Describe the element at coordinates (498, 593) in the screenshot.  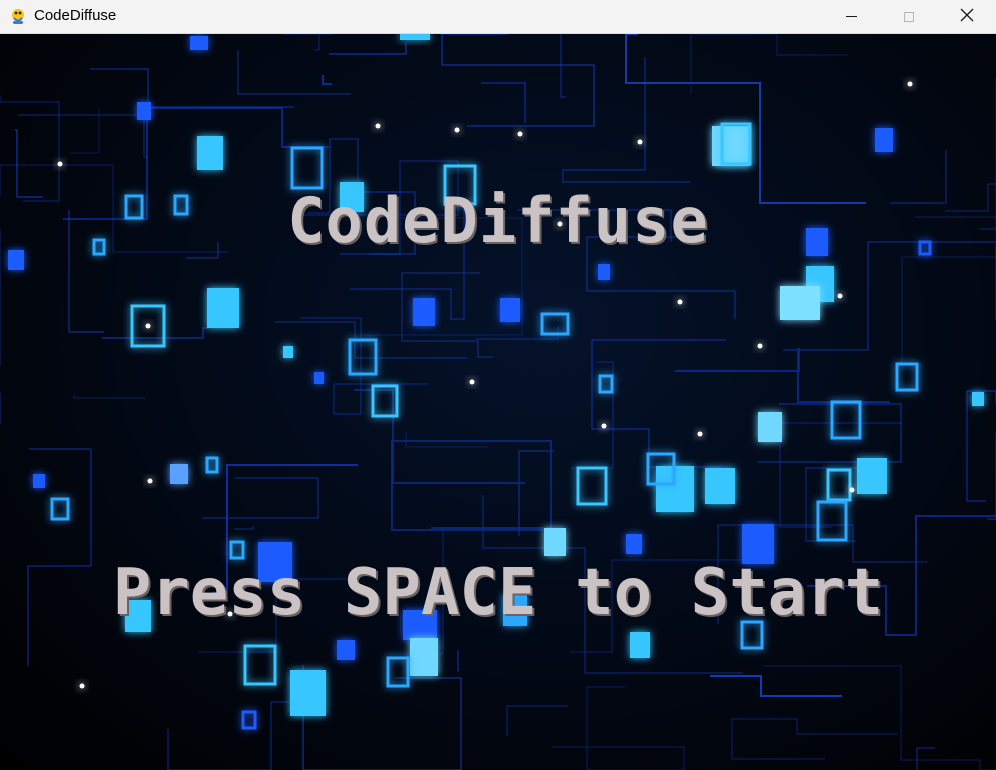
I see `start-prompt: Press SPACE to Start` at that location.